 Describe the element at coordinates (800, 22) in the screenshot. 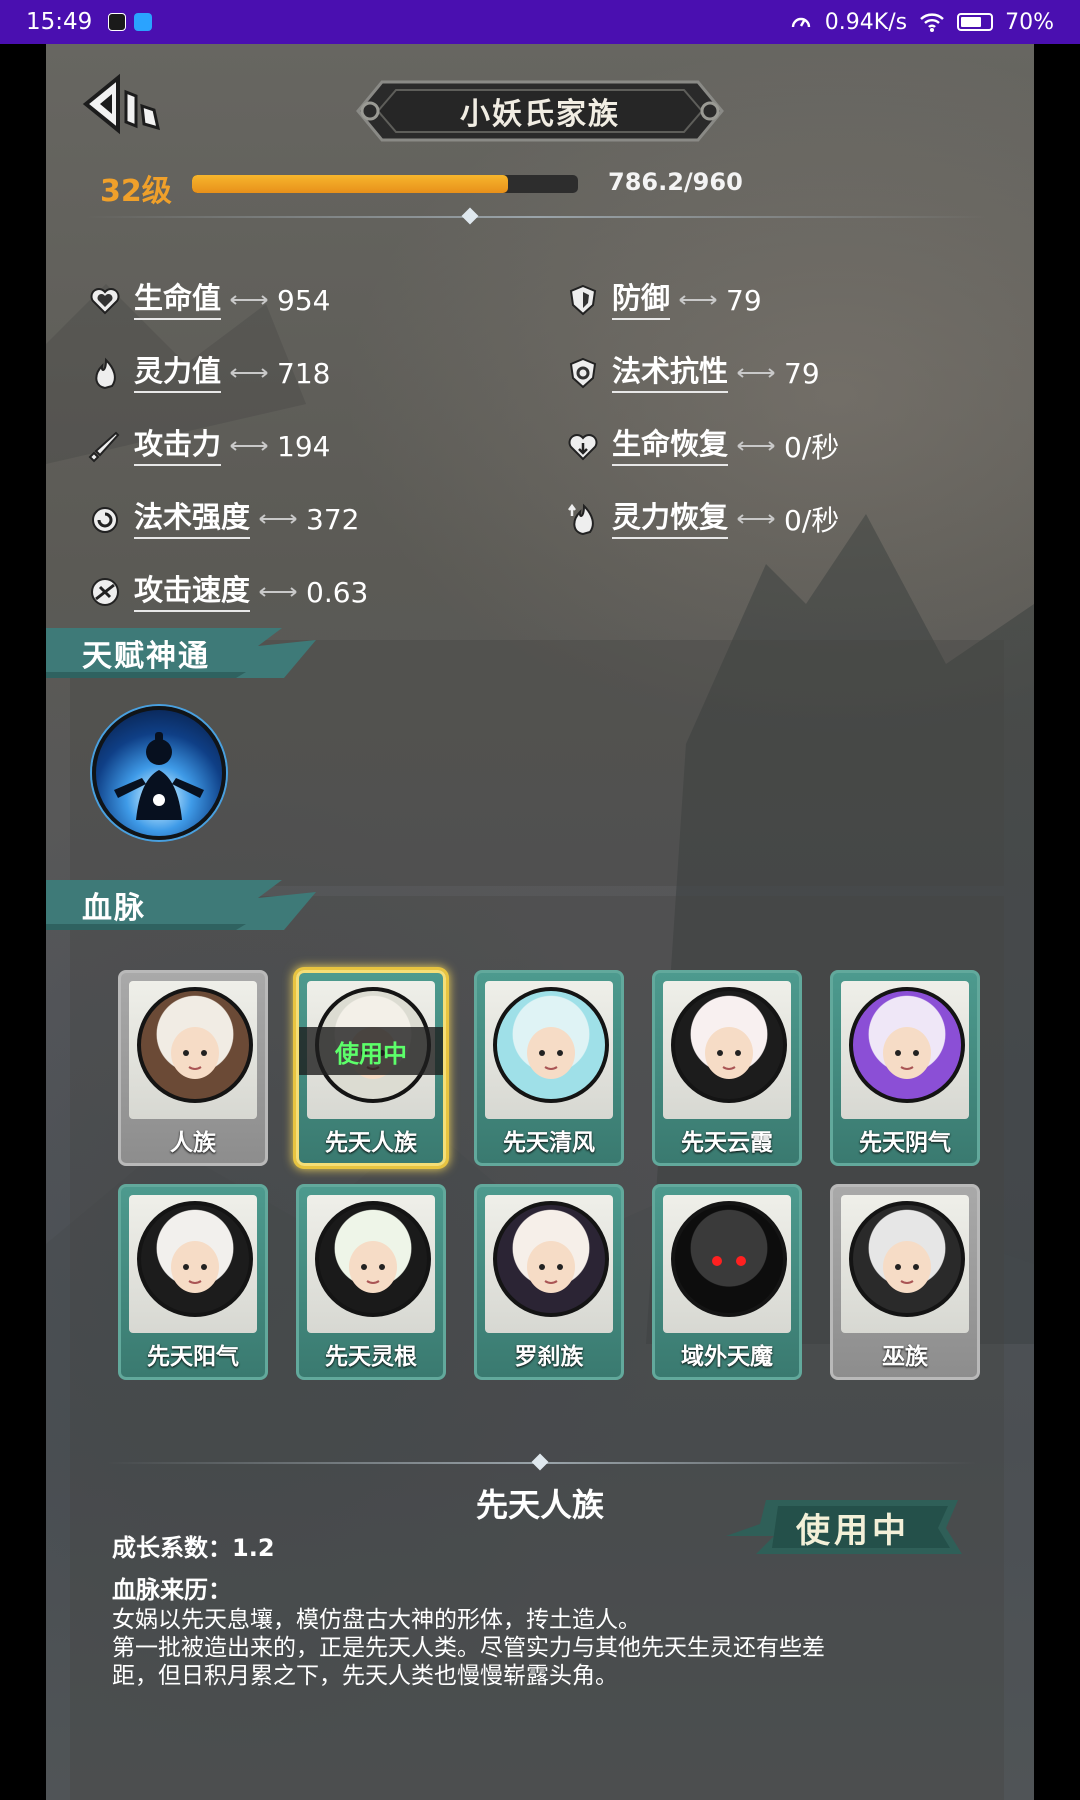

I see `speedometer-icon` at that location.